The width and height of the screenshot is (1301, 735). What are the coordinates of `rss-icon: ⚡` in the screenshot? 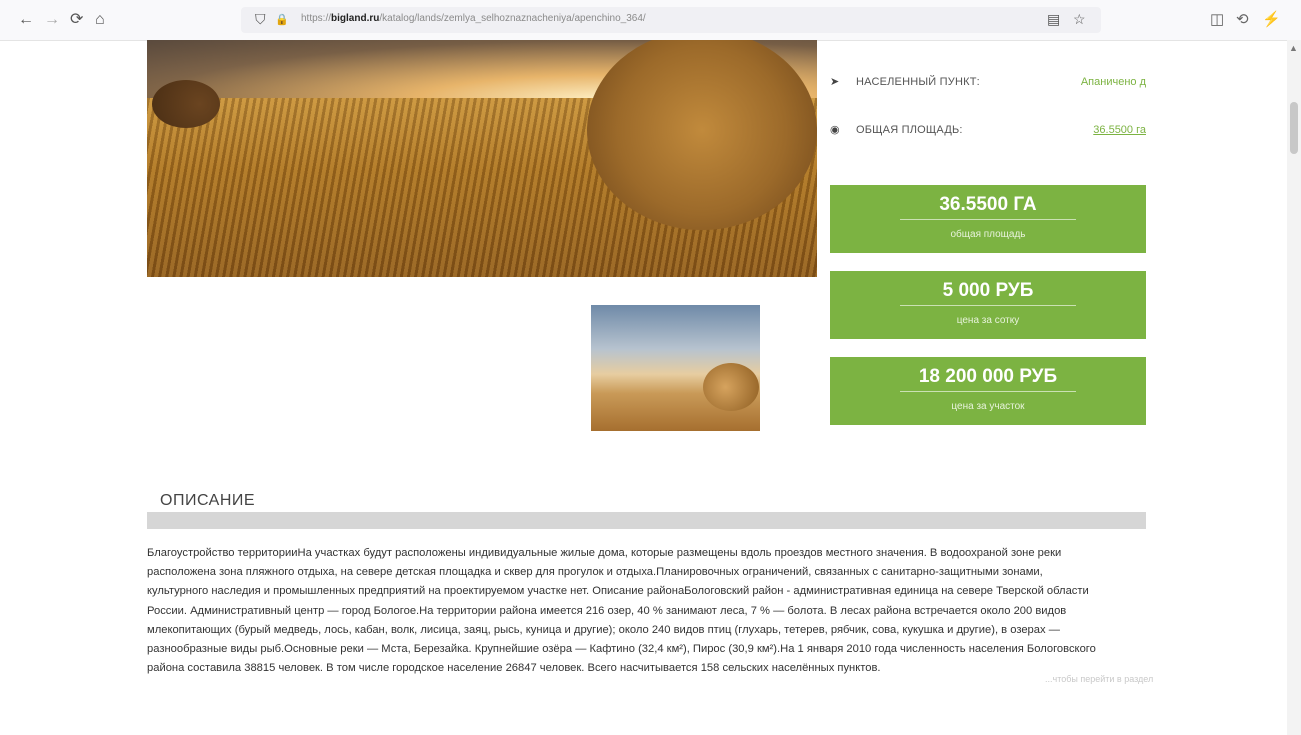 It's located at (1271, 19).